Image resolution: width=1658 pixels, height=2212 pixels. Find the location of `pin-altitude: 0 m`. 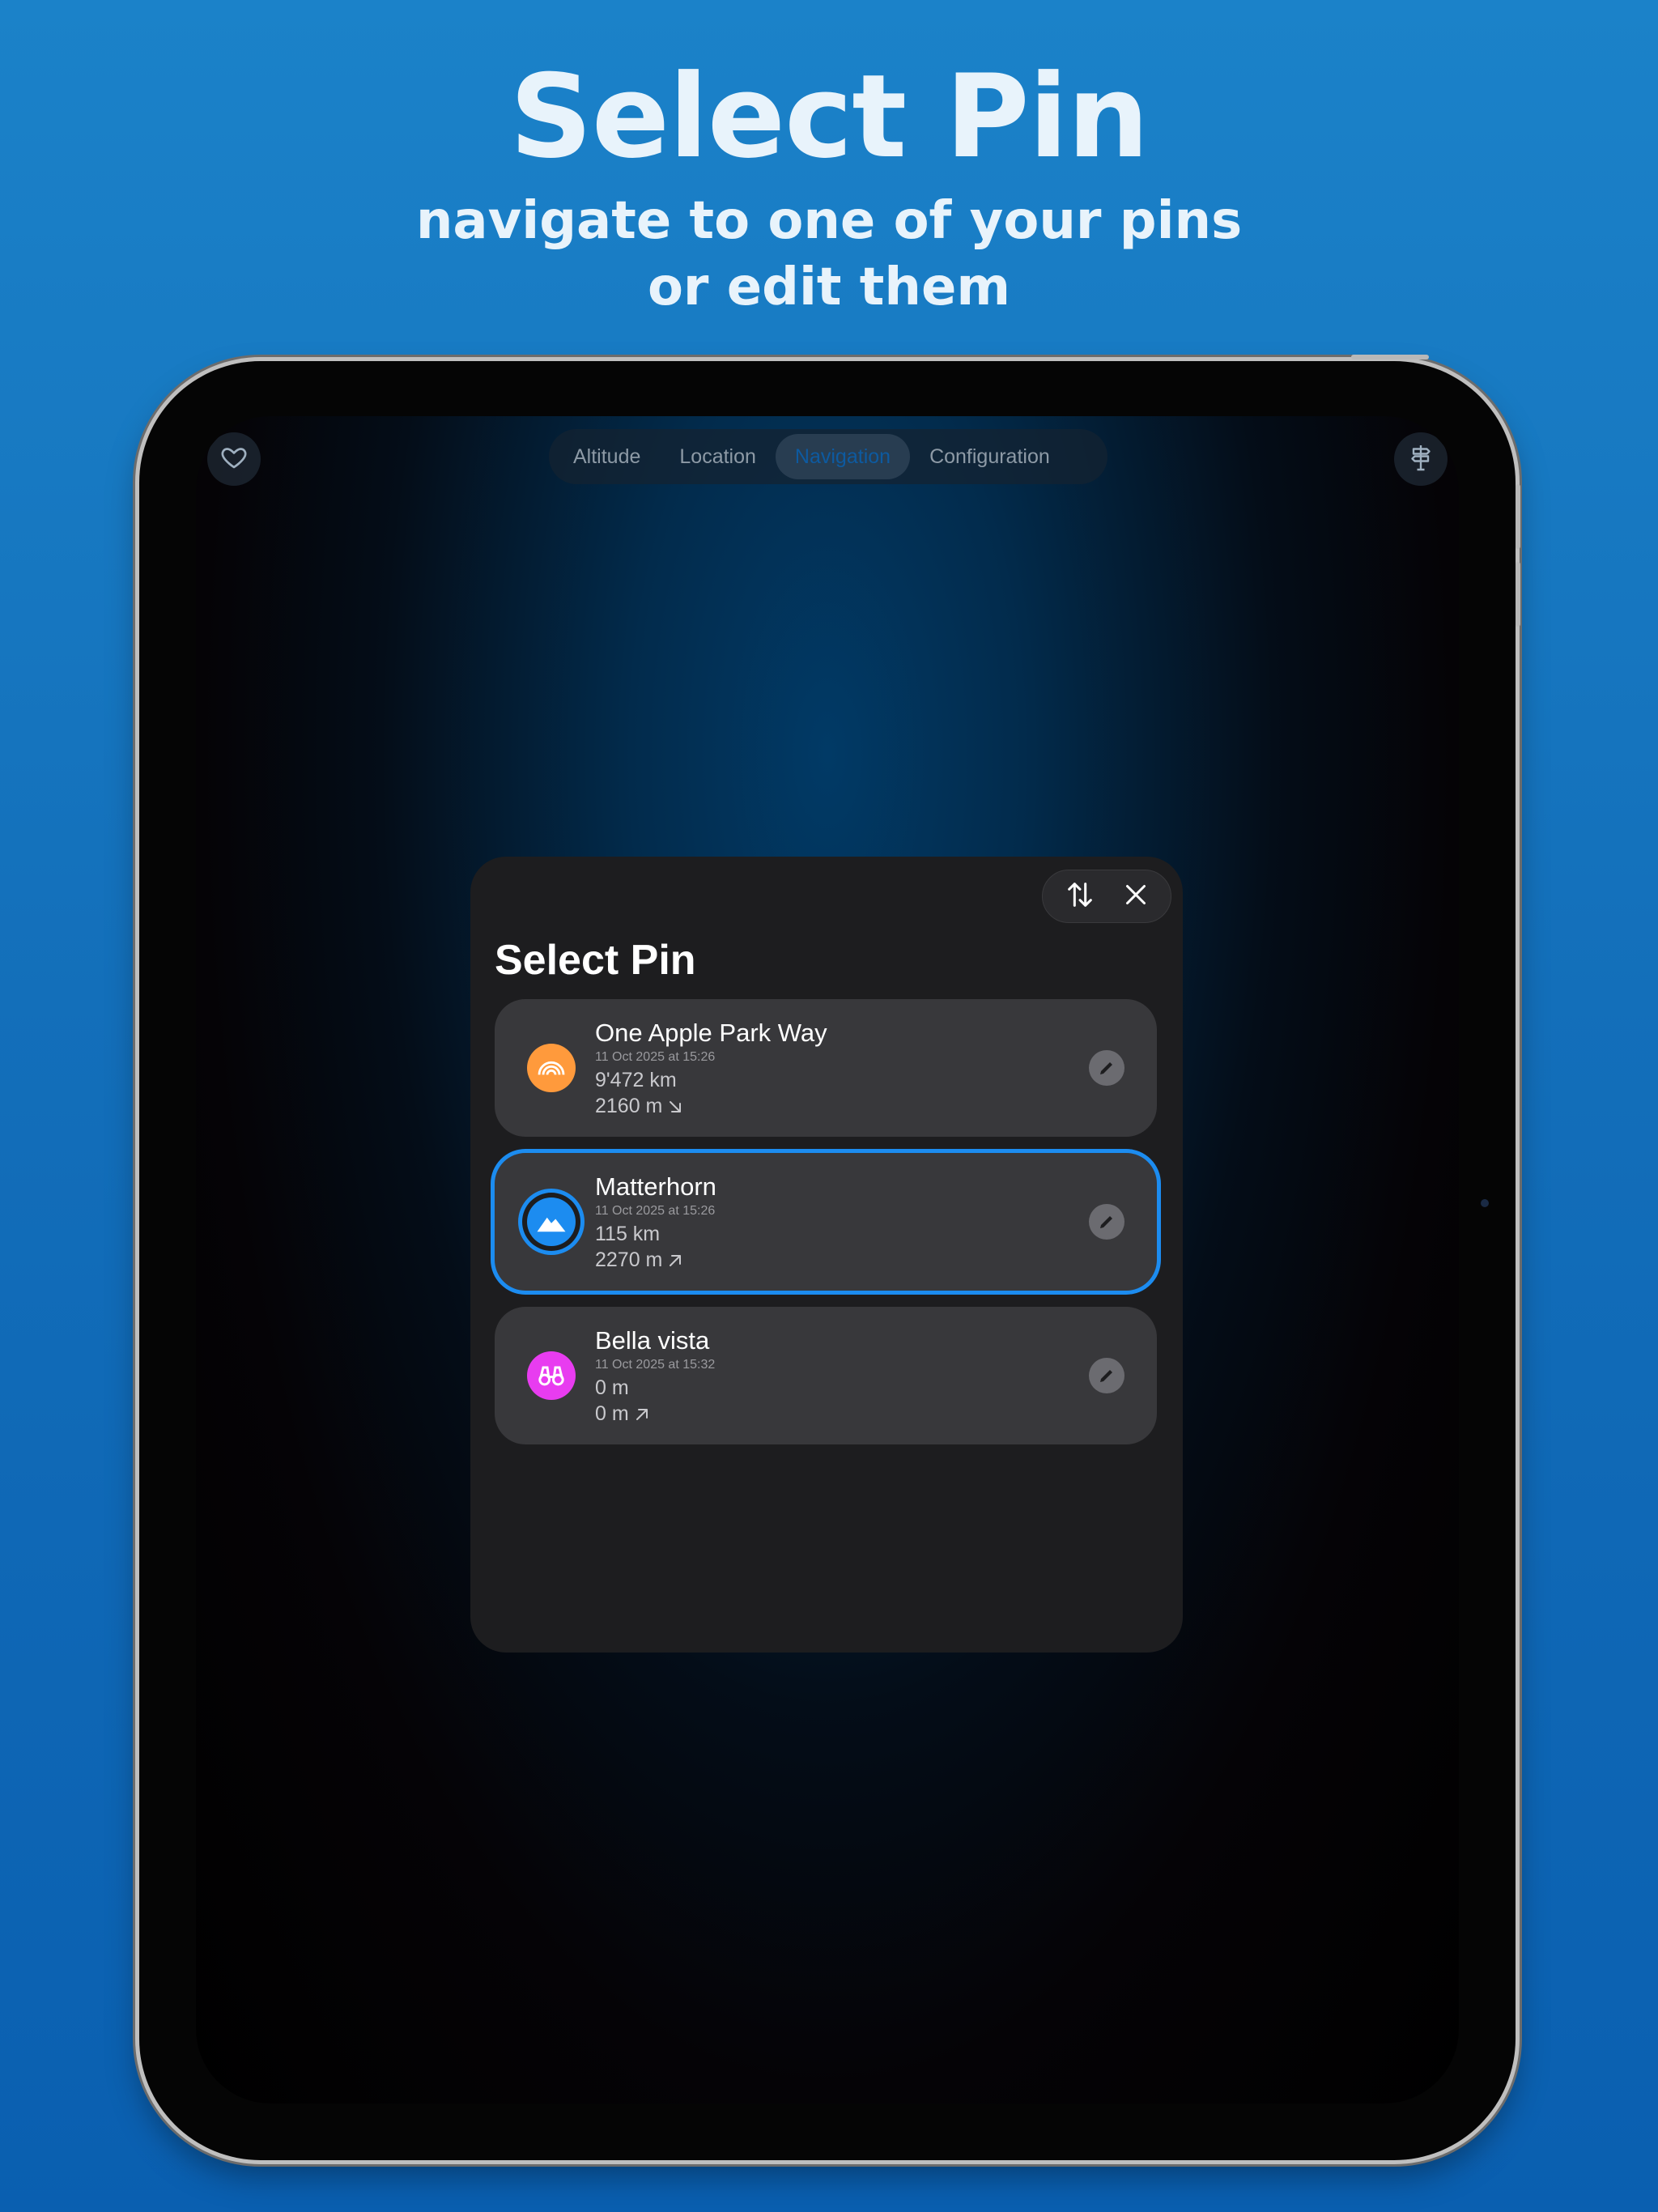

pin-altitude: 0 m is located at coordinates (623, 1414).